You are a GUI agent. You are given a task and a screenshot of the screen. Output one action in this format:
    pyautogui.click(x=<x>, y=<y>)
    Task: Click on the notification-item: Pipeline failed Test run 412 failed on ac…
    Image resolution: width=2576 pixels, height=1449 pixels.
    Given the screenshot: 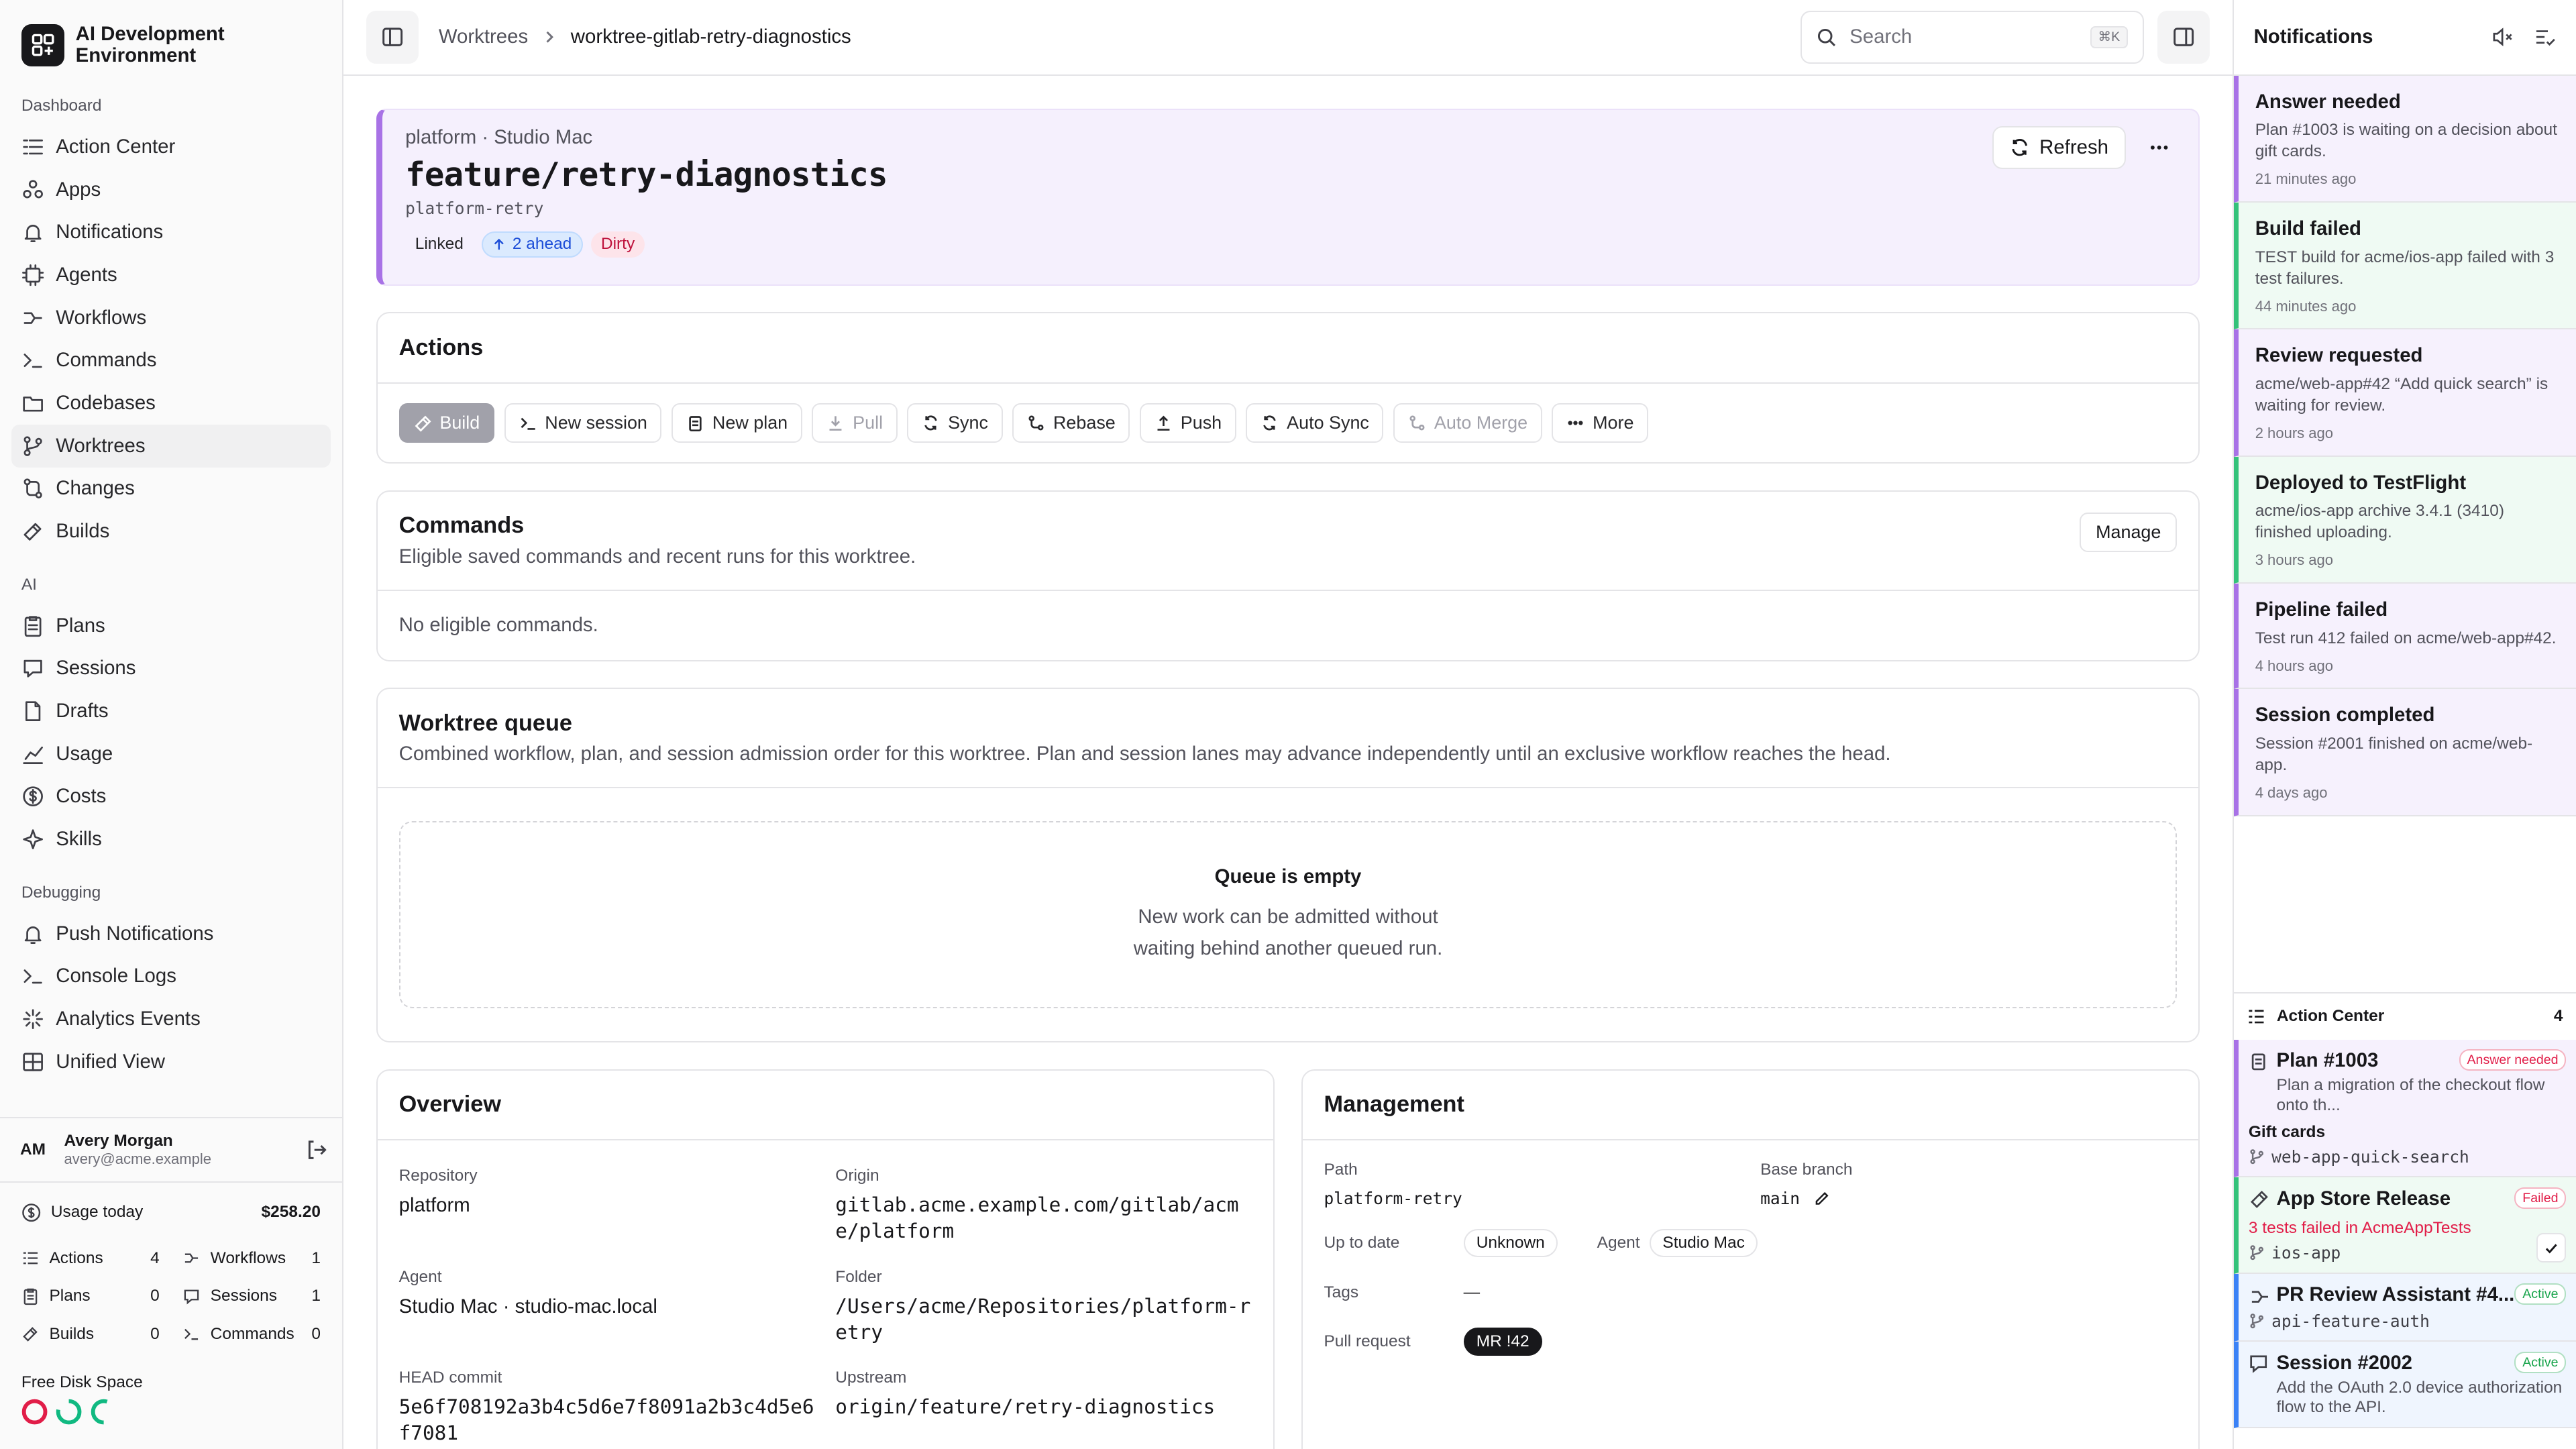 What is the action you would take?
    pyautogui.click(x=2405, y=636)
    